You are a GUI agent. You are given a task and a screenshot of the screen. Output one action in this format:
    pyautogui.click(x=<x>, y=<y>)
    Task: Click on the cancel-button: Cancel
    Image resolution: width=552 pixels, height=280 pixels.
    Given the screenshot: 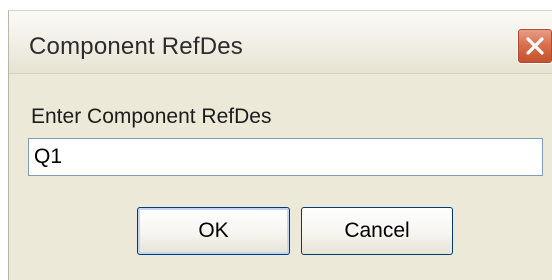 What is the action you would take?
    pyautogui.click(x=377, y=231)
    